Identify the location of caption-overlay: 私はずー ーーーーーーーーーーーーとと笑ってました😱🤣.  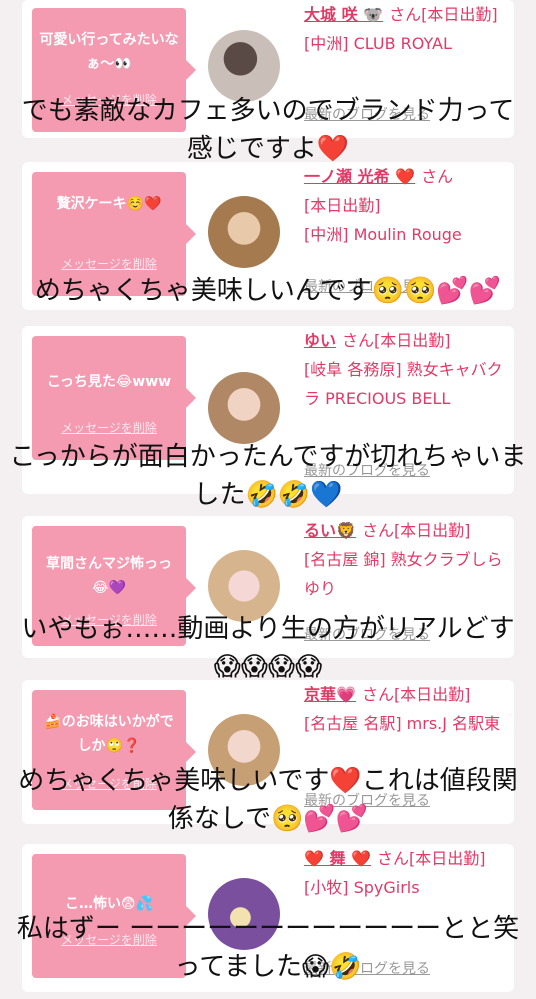
(268, 948).